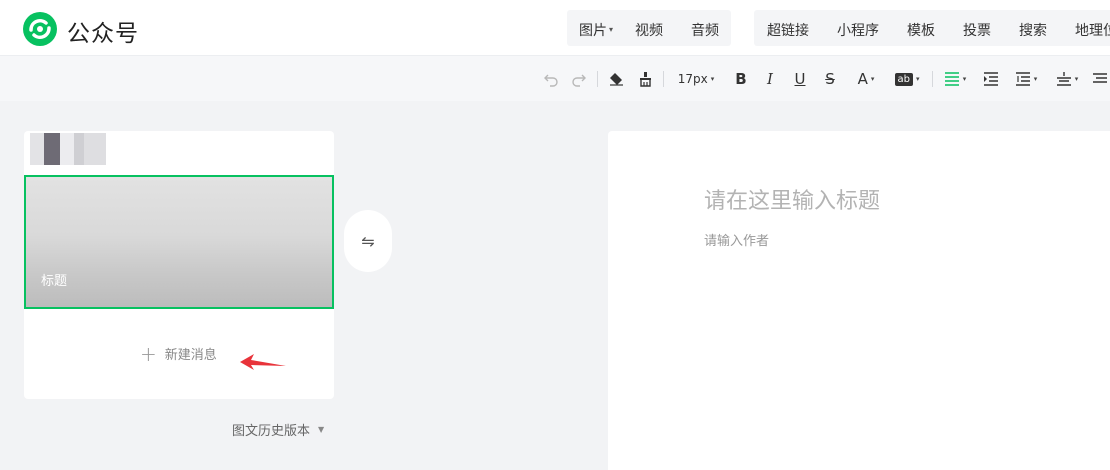 The width and height of the screenshot is (1110, 470). I want to click on line-spacing-icon, so click(1022, 79).